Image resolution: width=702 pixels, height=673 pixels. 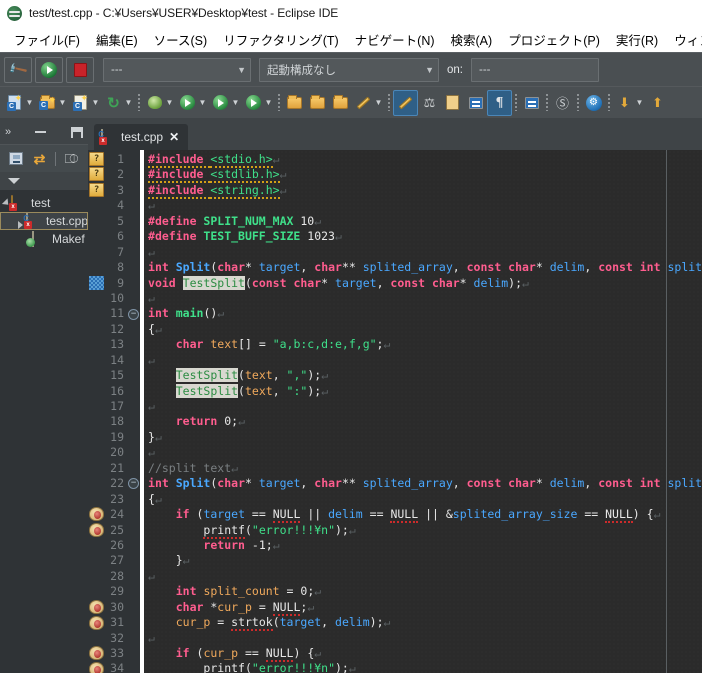 I want to click on menu-window: ウィンドウ(W), so click(x=684, y=39).